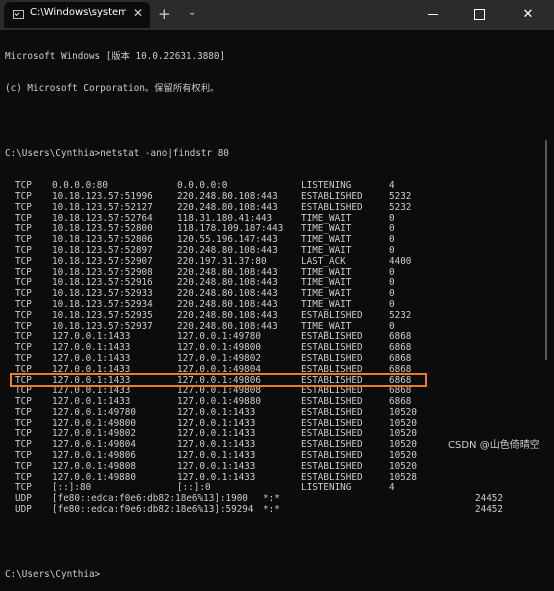 Image resolution: width=554 pixels, height=591 pixels. I want to click on maximize-icon, so click(479, 14).